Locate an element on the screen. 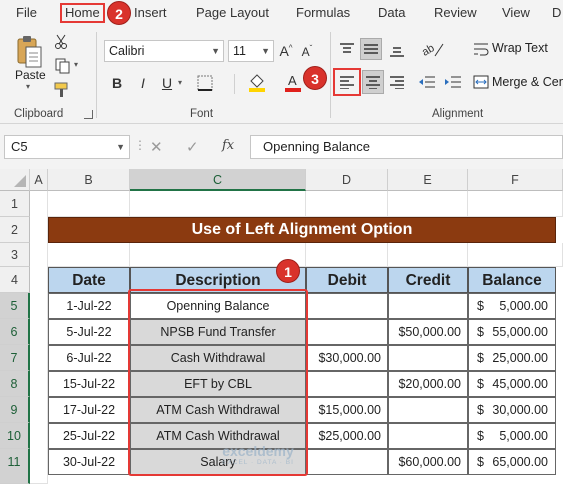 This screenshot has height=484, width=563. column-a-cells is located at coordinates (39, 337).